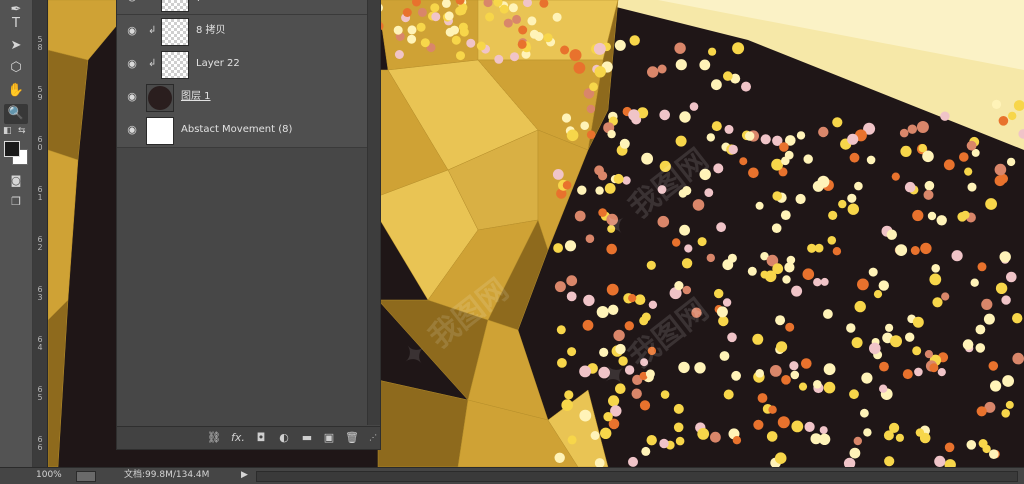  What do you see at coordinates (7, 131) in the screenshot?
I see `default-colors-icon: ◧` at bounding box center [7, 131].